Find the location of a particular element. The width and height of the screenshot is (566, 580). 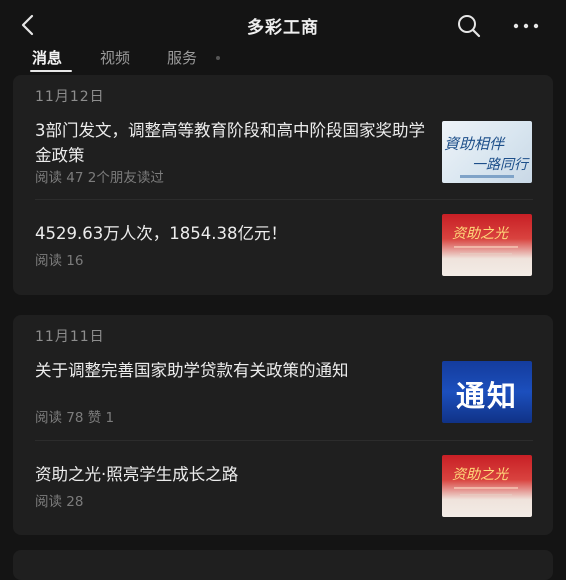

article-item: 资助之光·照亮学生成长之路 阅读 28 资助之光 is located at coordinates (283, 488).